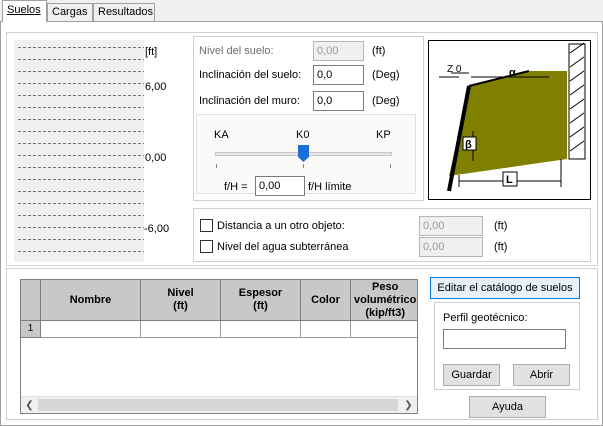  Describe the element at coordinates (181, 329) in the screenshot. I see `table-cell-nivel` at that location.